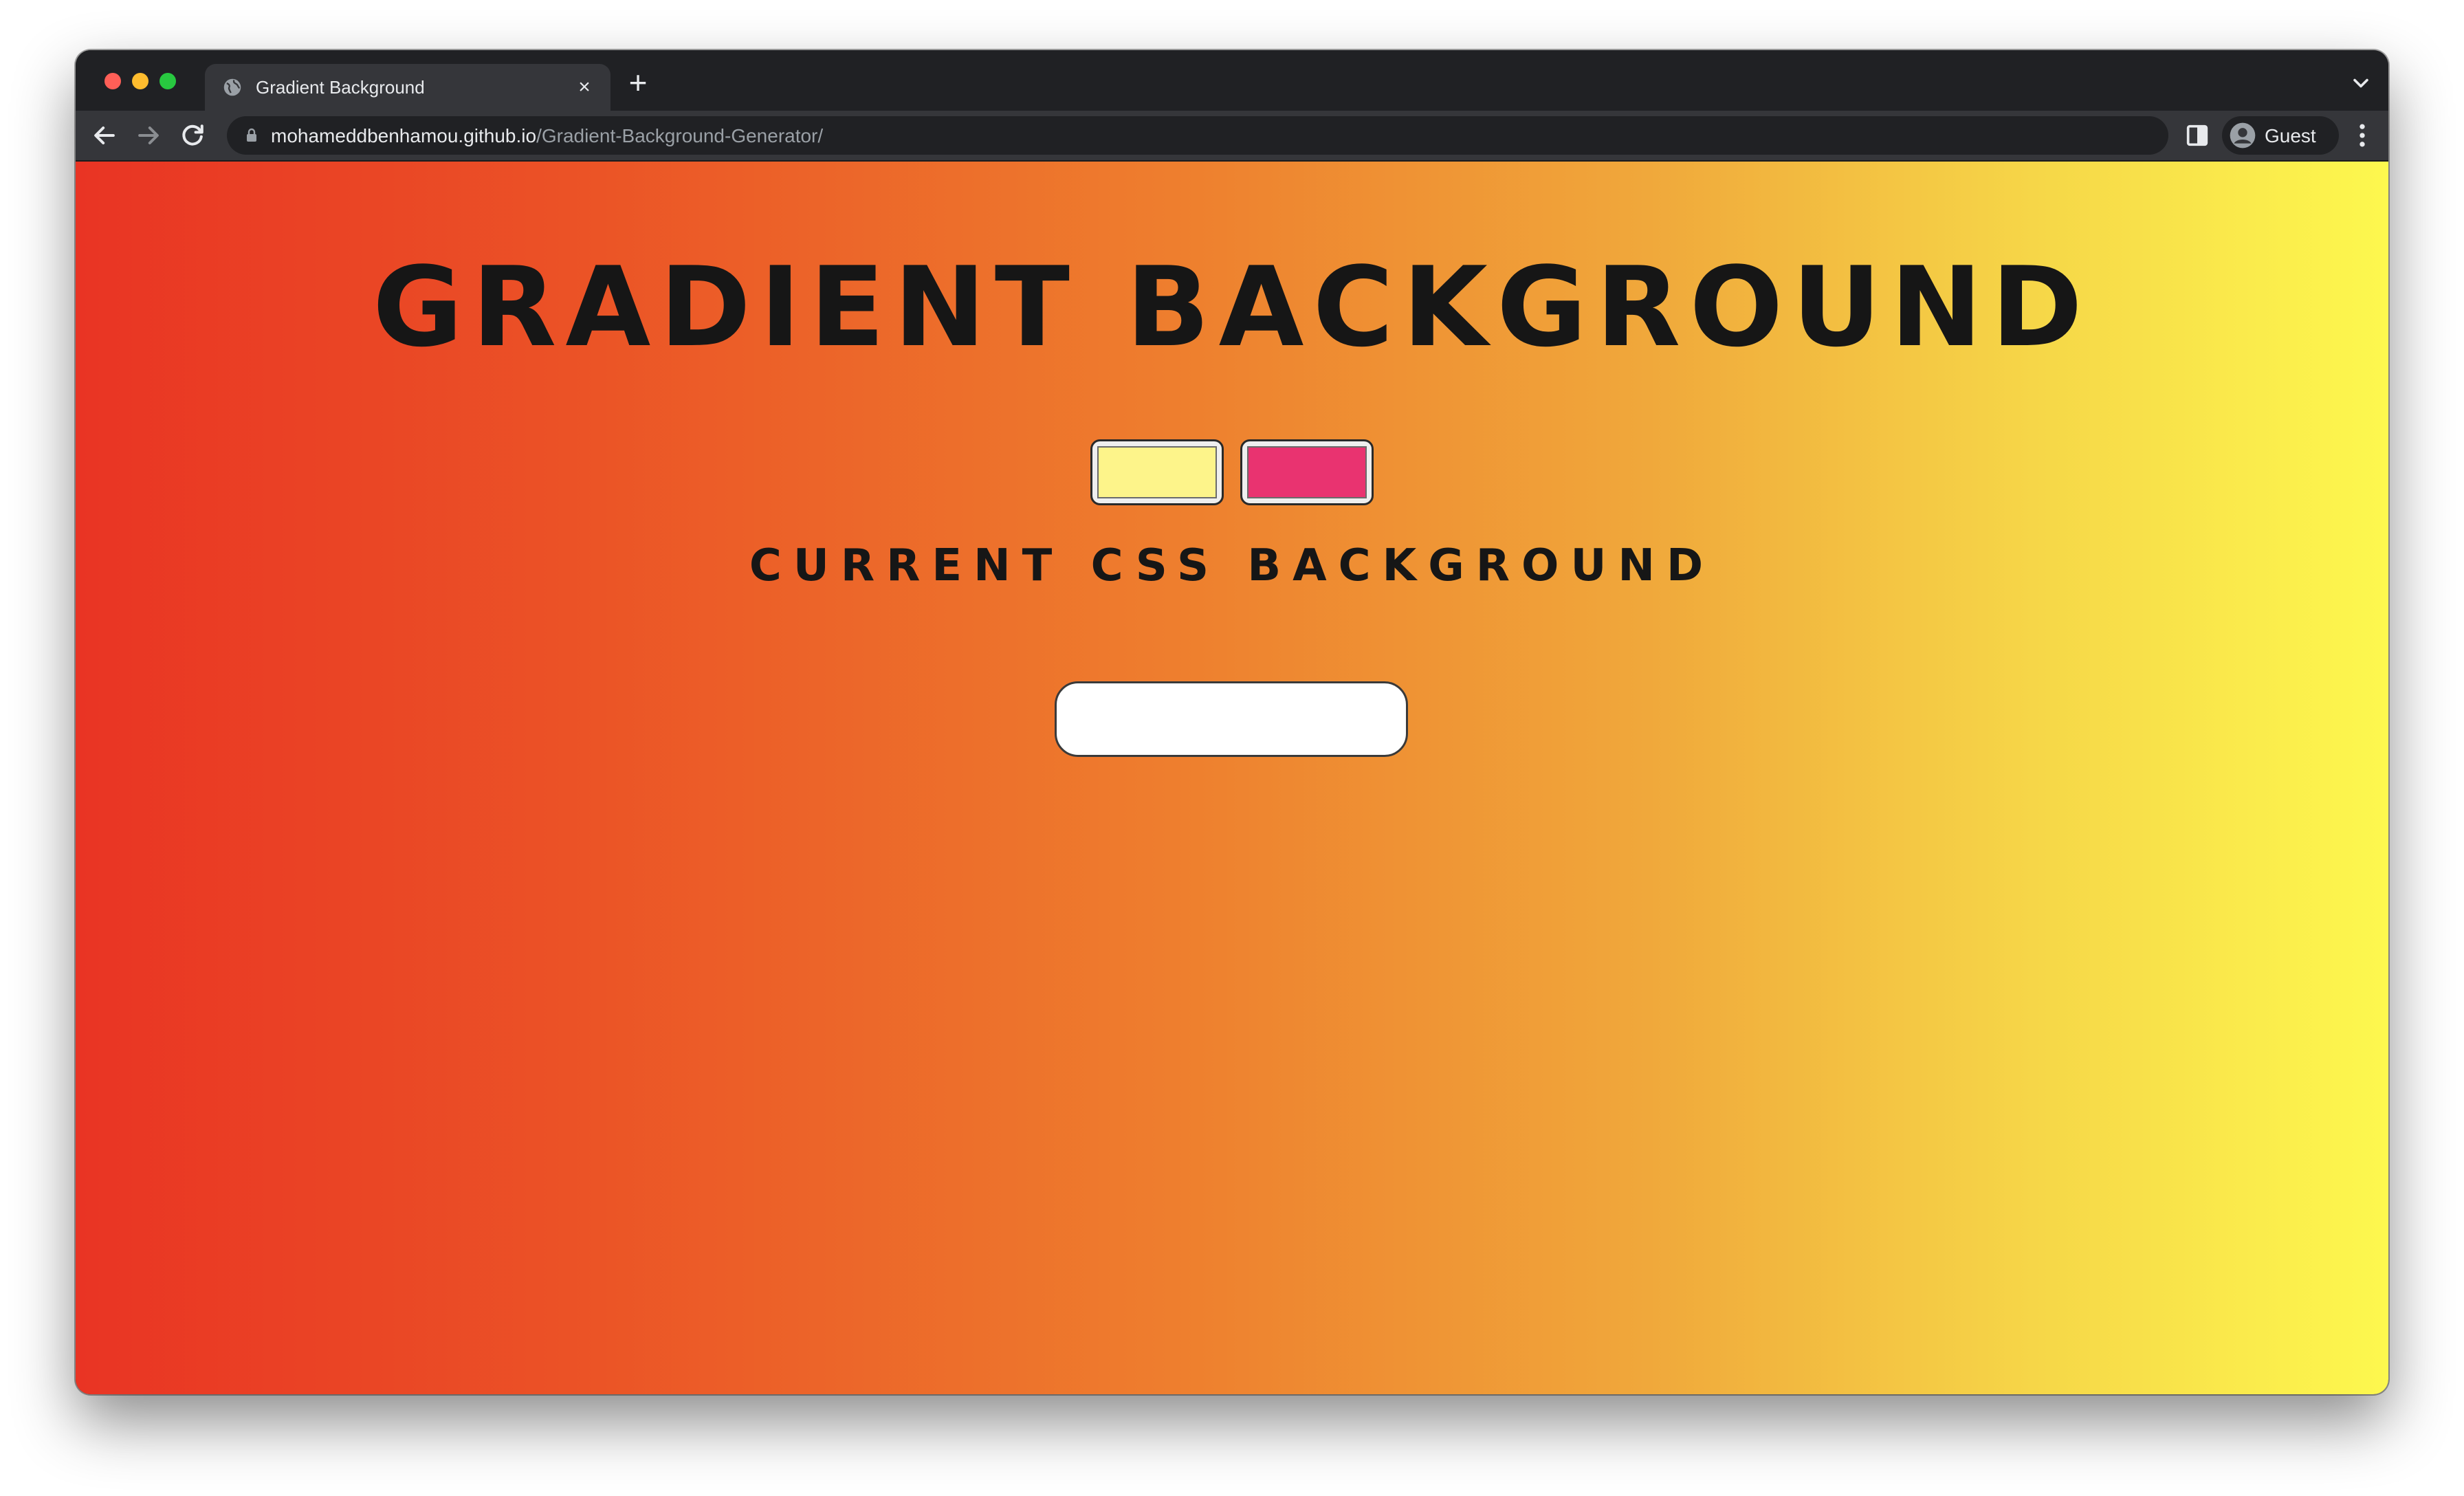 The height and width of the screenshot is (1496, 2464). I want to click on arrow-right-icon, so click(148, 135).